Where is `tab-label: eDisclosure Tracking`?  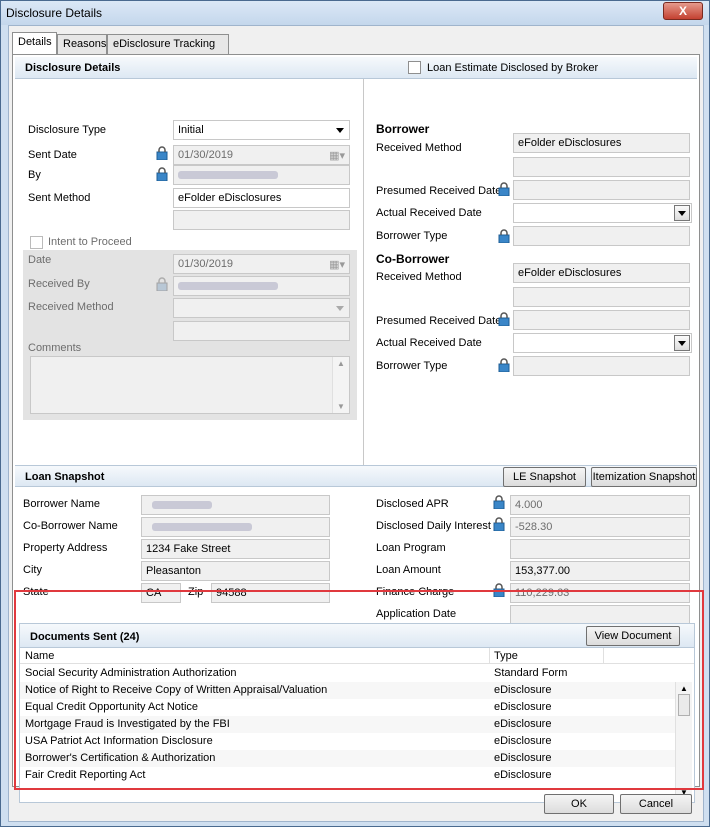 tab-label: eDisclosure Tracking is located at coordinates (164, 44).